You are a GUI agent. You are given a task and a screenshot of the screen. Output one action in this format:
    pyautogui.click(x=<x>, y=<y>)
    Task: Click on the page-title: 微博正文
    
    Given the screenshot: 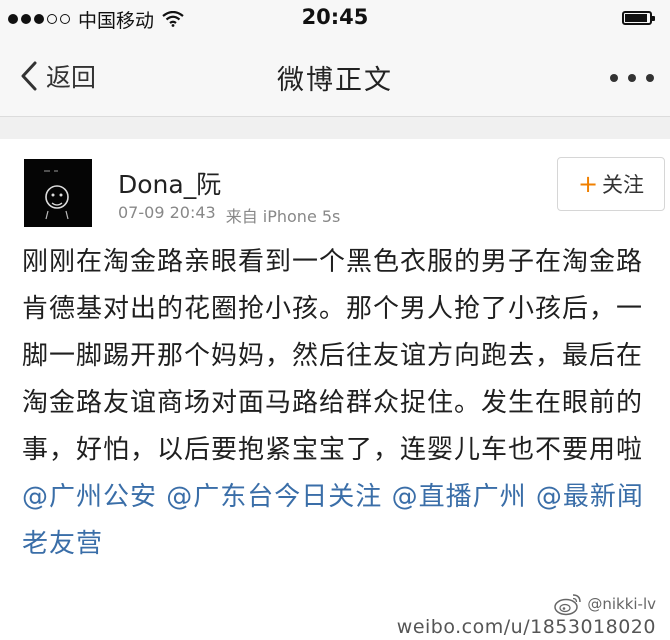 What is the action you would take?
    pyautogui.click(x=335, y=80)
    